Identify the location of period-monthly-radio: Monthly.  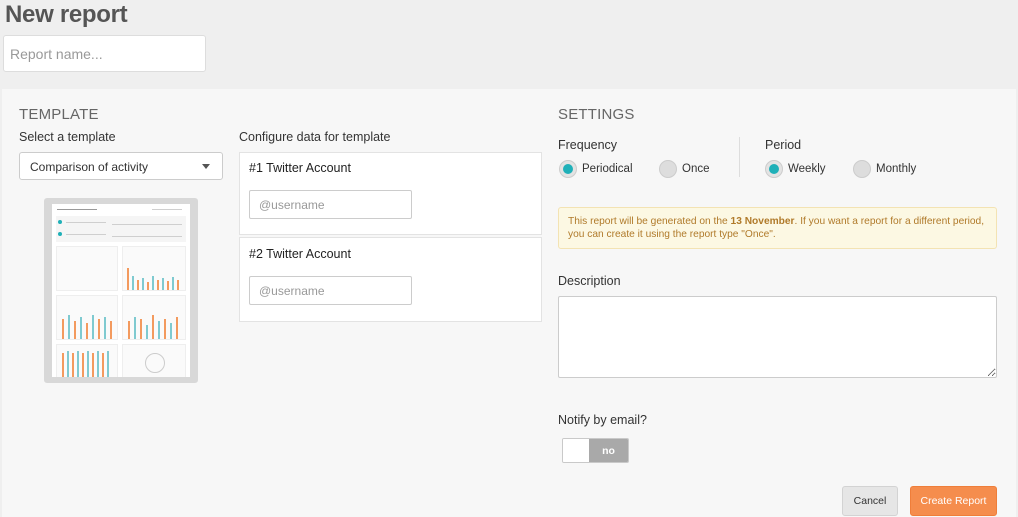
(884, 169).